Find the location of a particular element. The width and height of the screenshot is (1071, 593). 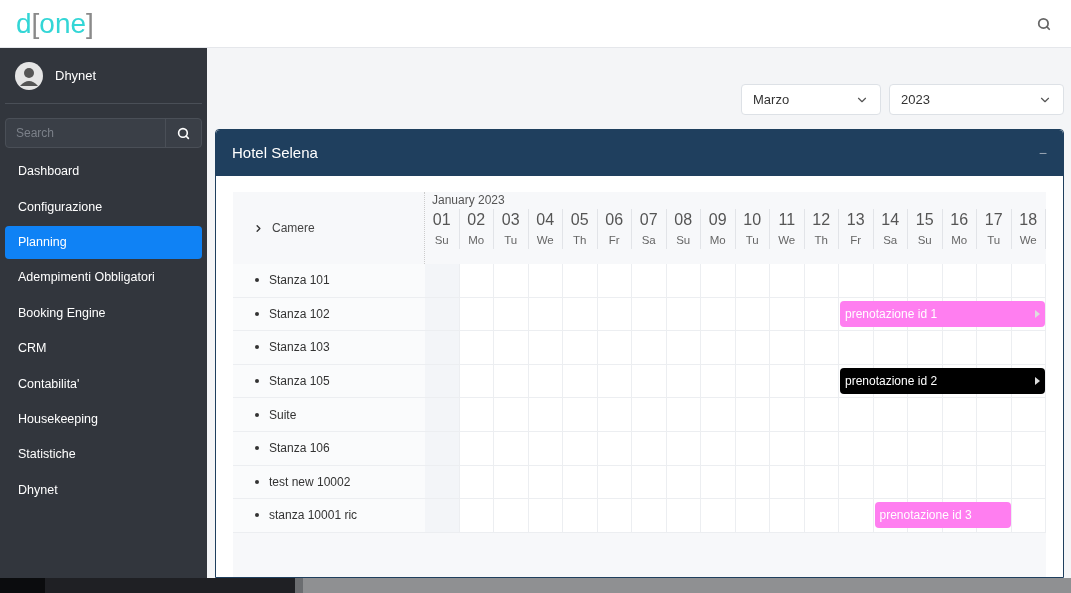

room-name: stanza 10001 ric is located at coordinates (313, 516).